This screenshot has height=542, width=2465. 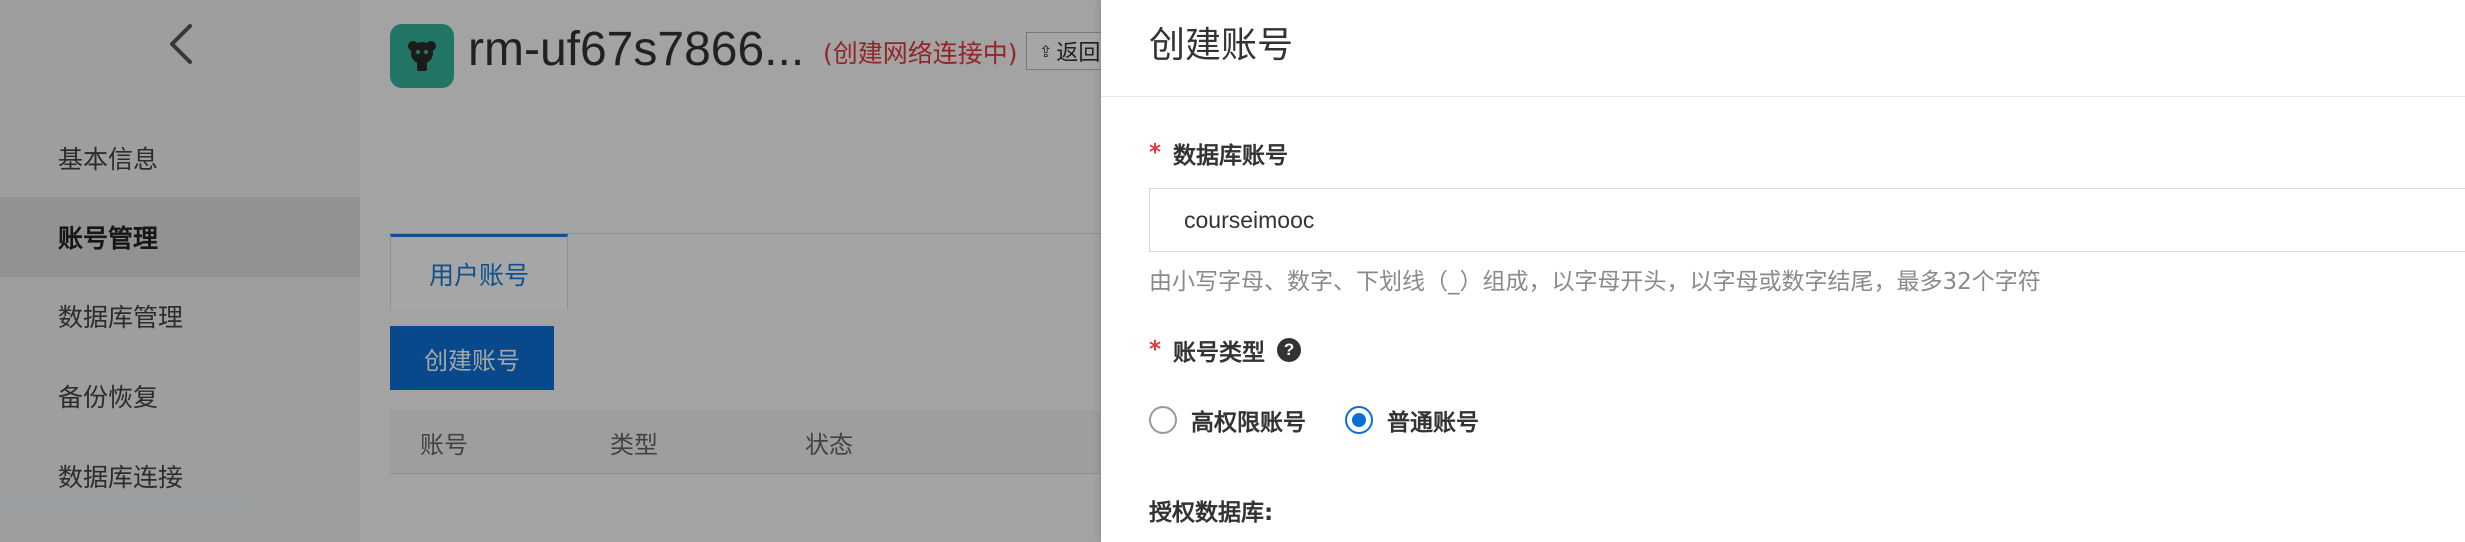 I want to click on radio-unchecked-icon, so click(x=1163, y=420).